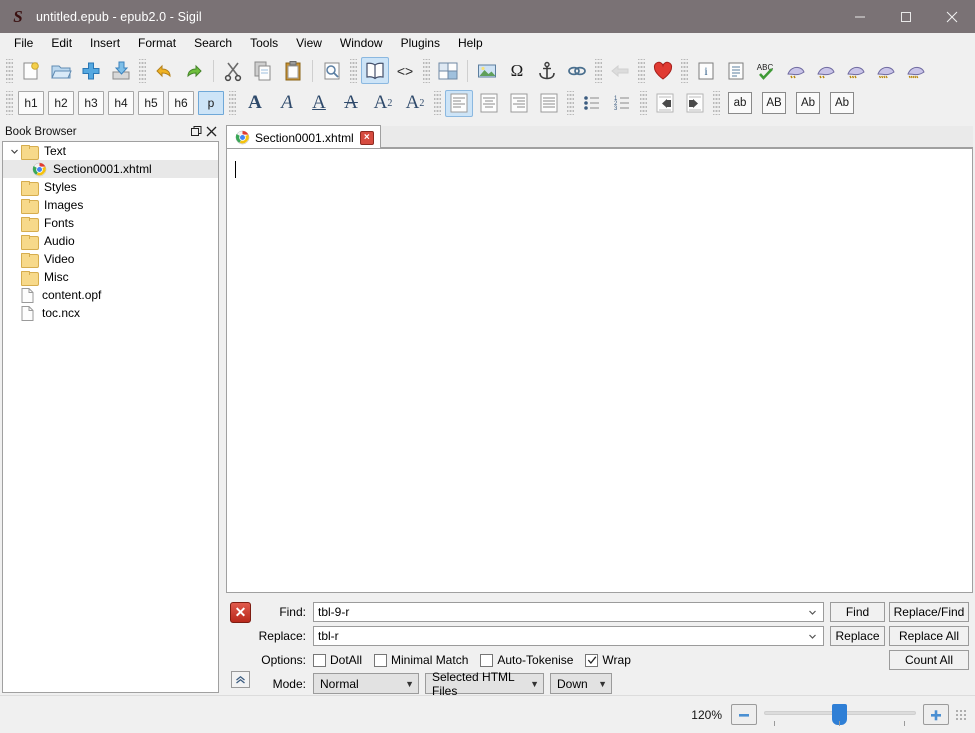 This screenshot has height=733, width=975. I want to click on strikethrough-icon: A, so click(351, 103).